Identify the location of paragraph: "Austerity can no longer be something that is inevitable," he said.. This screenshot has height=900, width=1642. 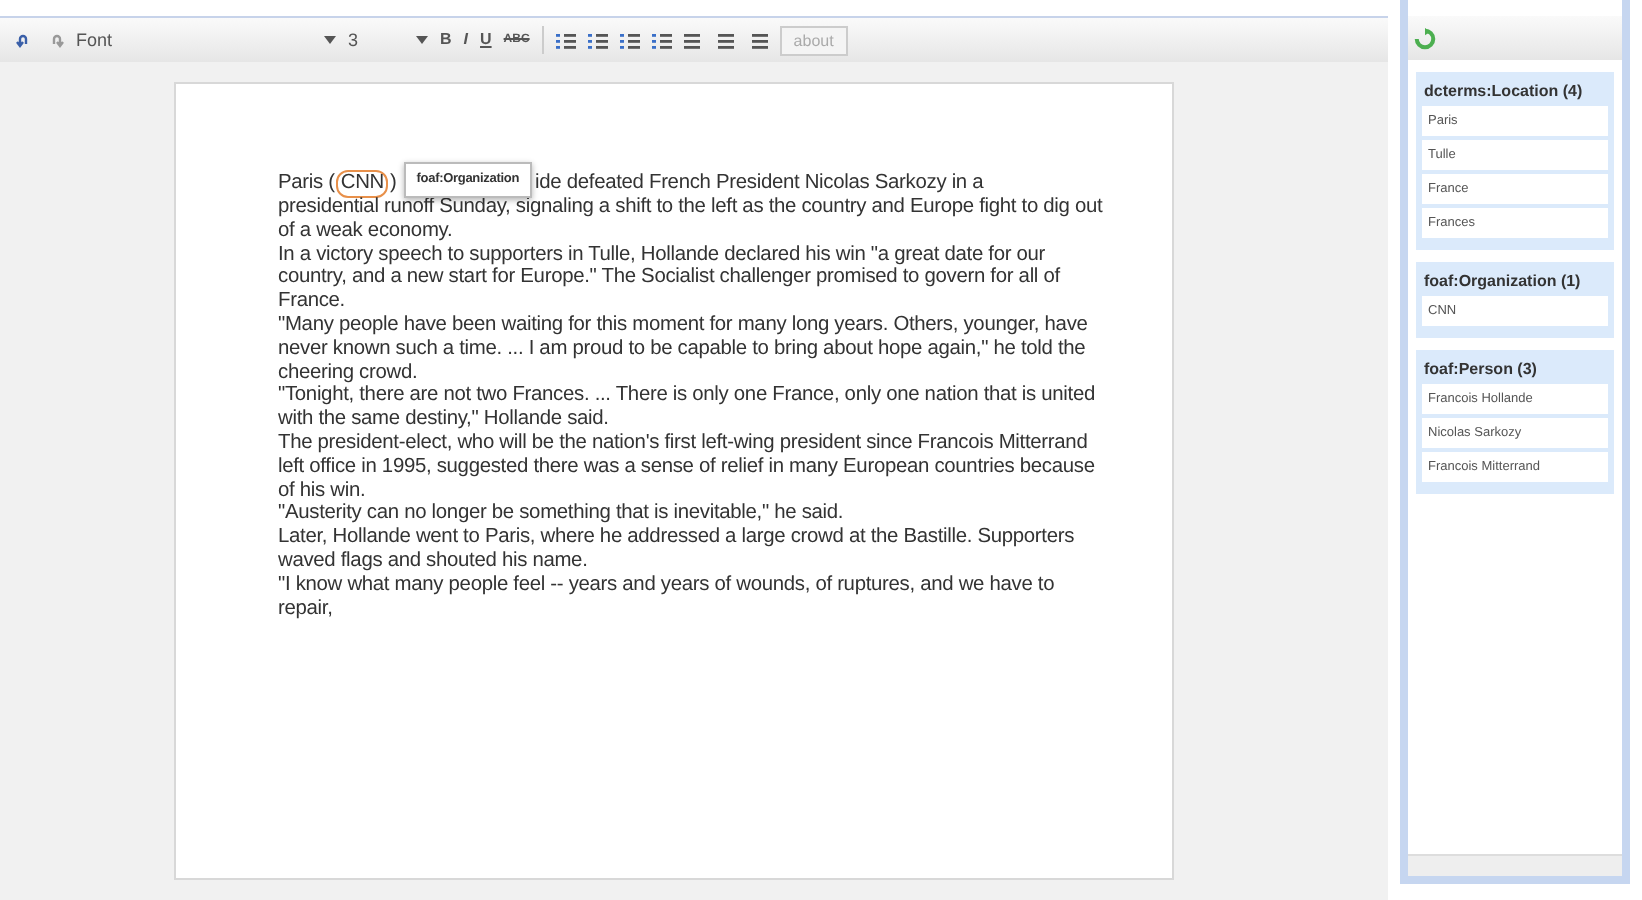
(562, 514).